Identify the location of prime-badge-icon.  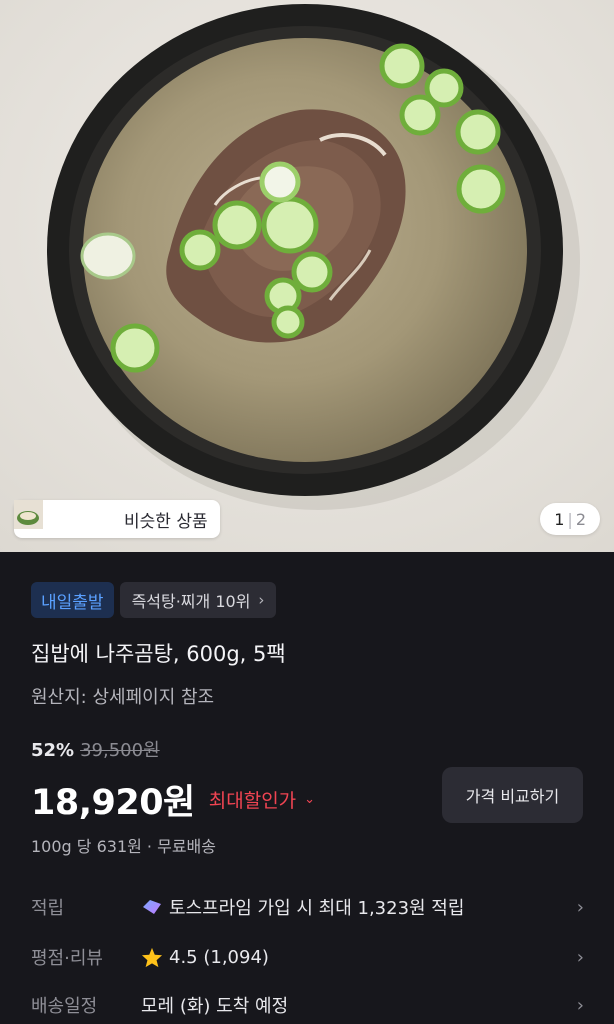
(152, 907).